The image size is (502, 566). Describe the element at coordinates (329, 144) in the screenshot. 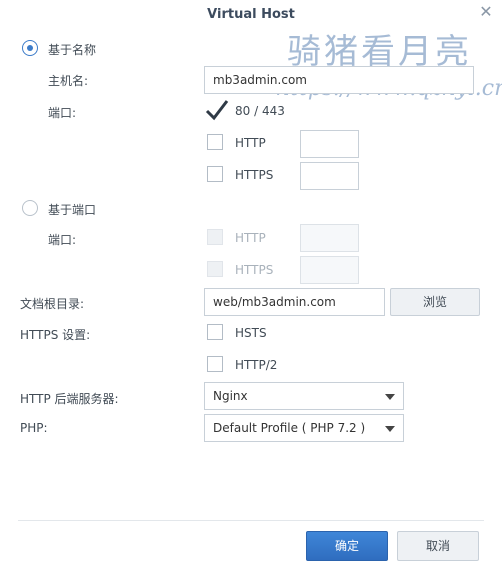

I see `http-port-input` at that location.